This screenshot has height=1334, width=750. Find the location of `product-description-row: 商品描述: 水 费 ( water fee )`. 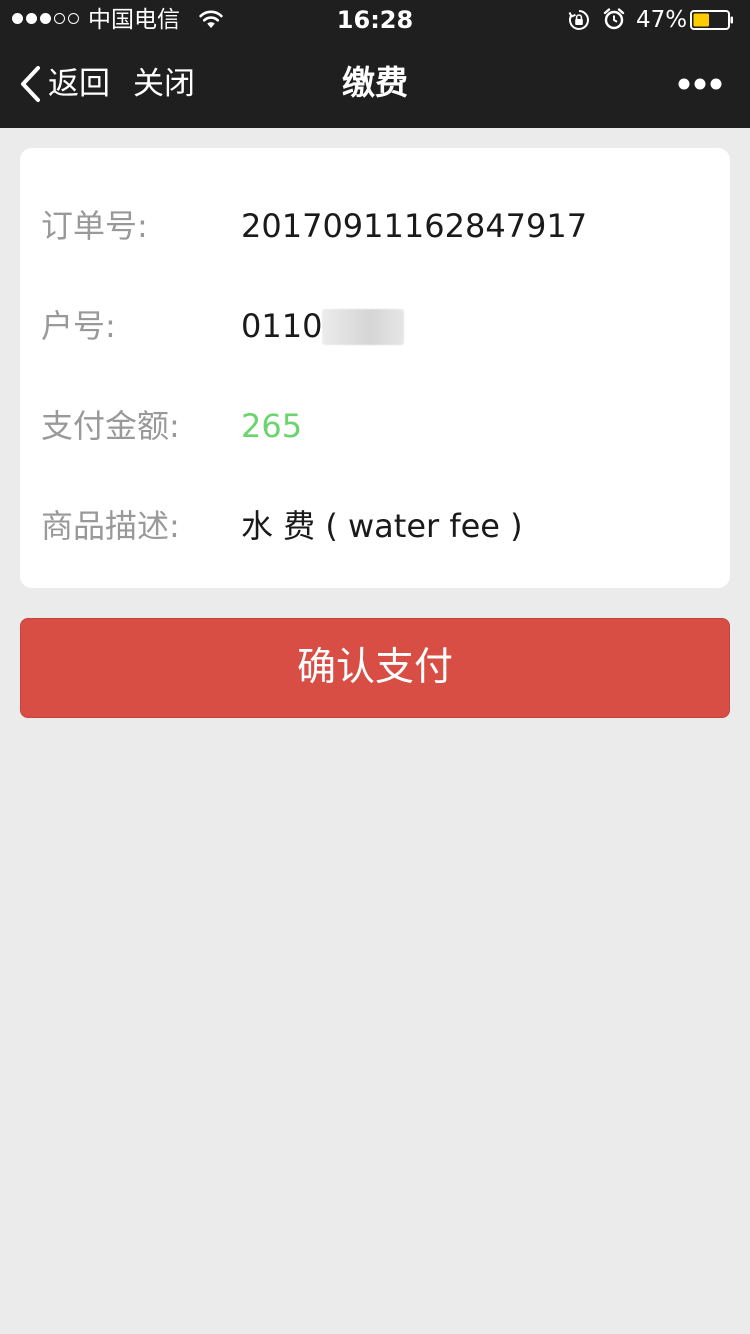

product-description-row: 商品描述: 水 费 ( water fee ) is located at coordinates (375, 526).